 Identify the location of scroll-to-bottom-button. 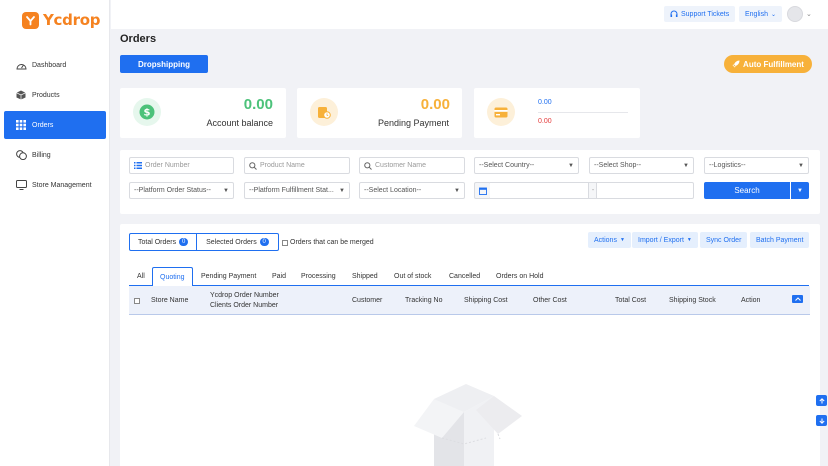
(821, 420).